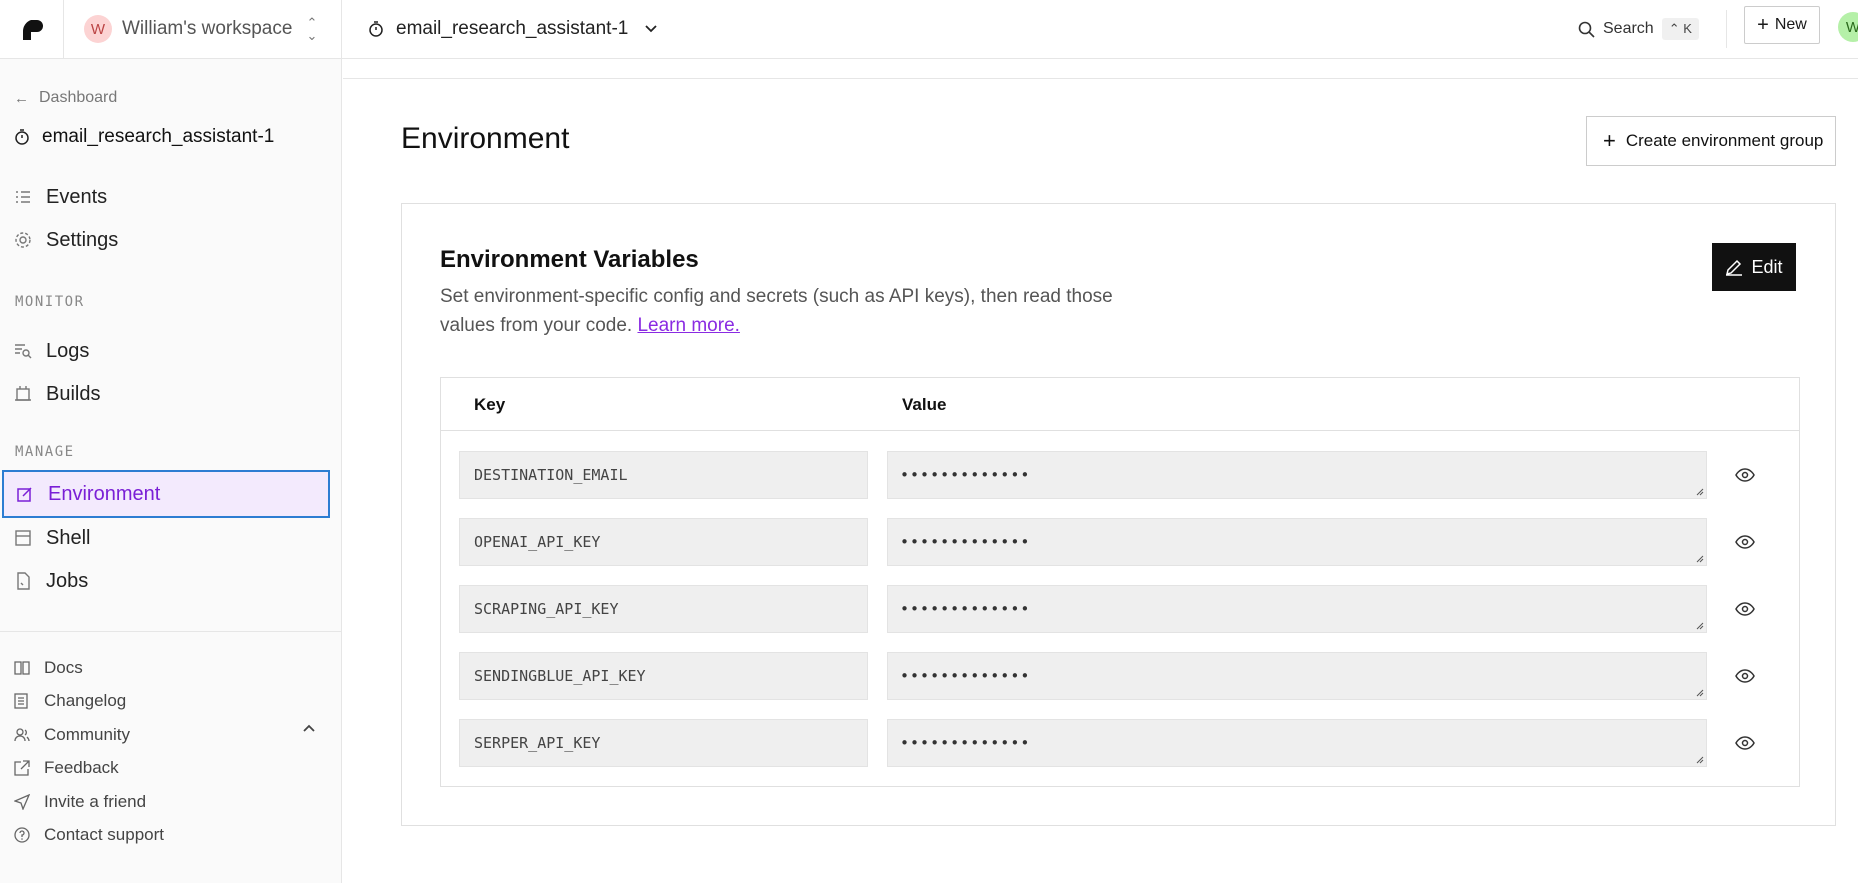 The height and width of the screenshot is (883, 1858). Describe the element at coordinates (1726, 29) in the screenshot. I see `divider` at that location.